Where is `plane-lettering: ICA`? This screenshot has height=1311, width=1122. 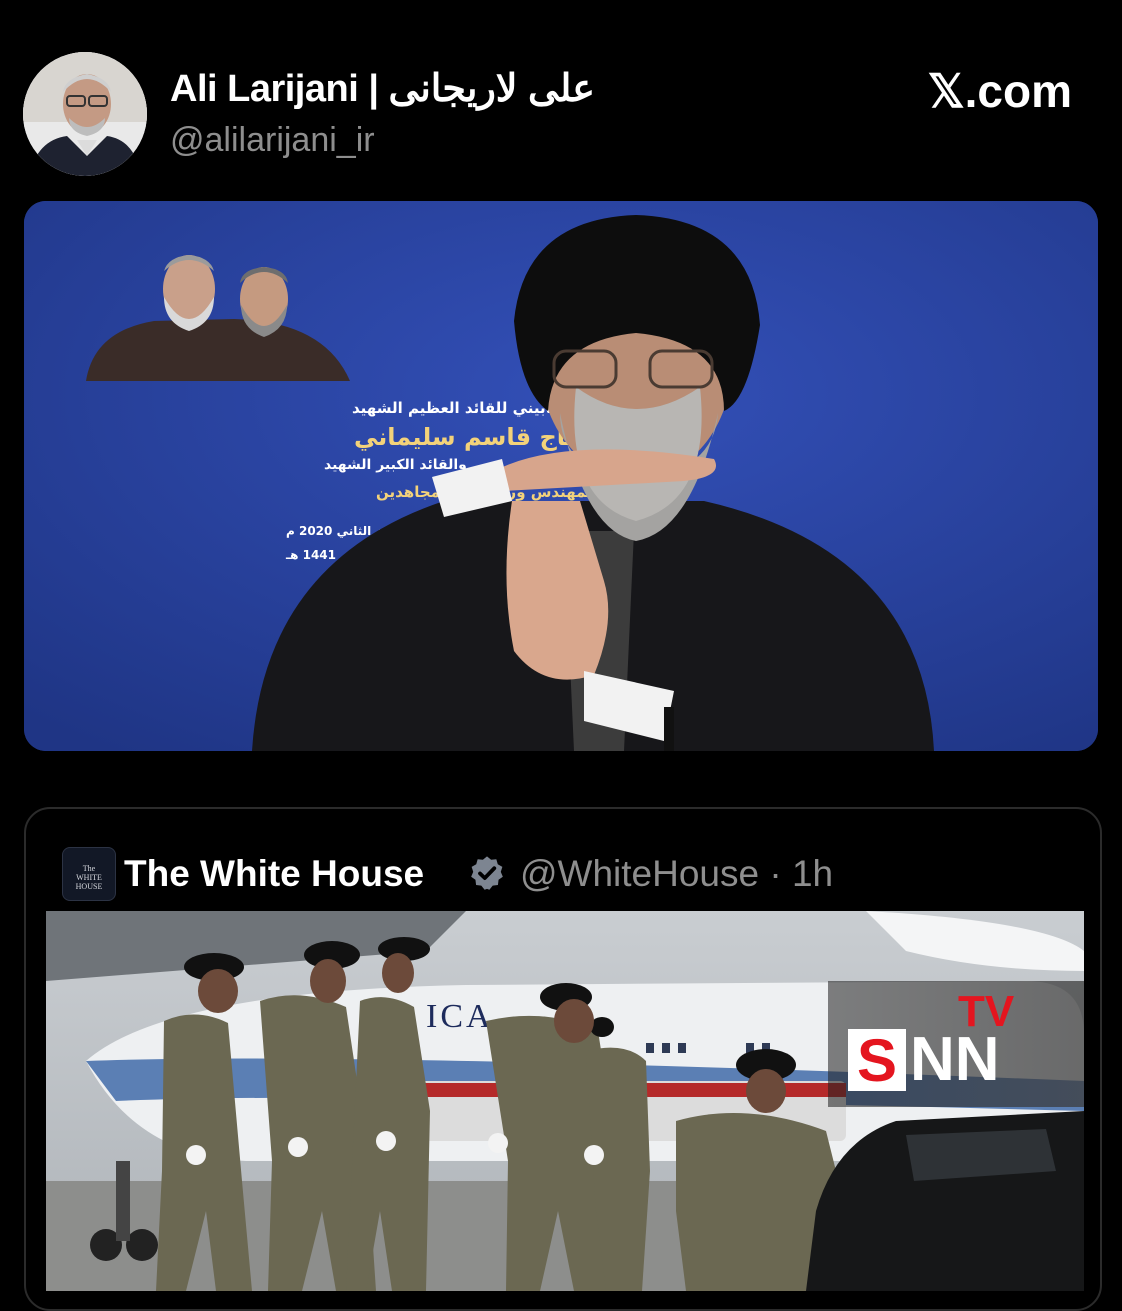 plane-lettering: ICA is located at coordinates (460, 1016).